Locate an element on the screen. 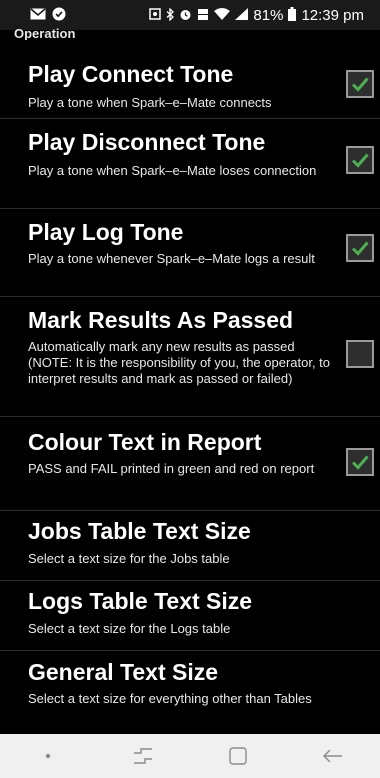 The image size is (380, 778). bluetooth-icon is located at coordinates (170, 14).